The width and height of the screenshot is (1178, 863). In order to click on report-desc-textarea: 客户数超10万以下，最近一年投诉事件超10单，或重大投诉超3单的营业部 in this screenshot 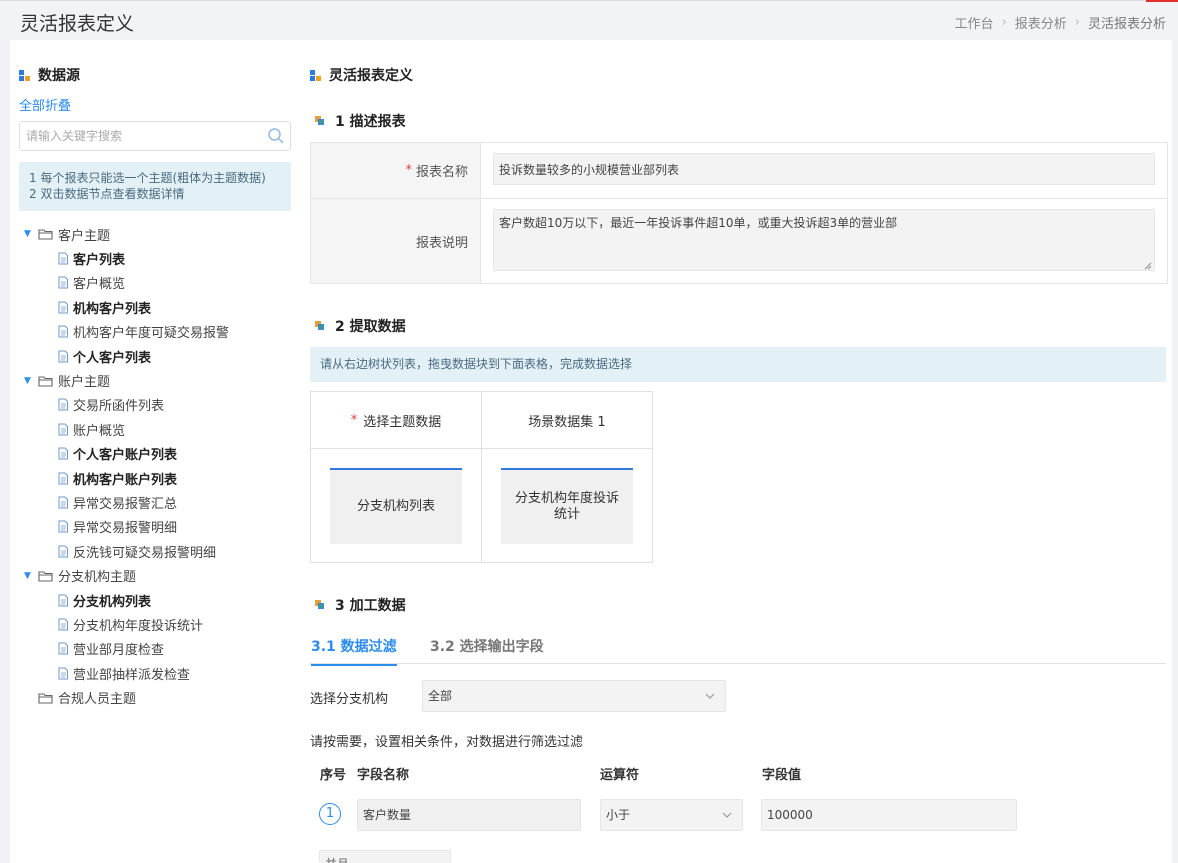, I will do `click(824, 240)`.